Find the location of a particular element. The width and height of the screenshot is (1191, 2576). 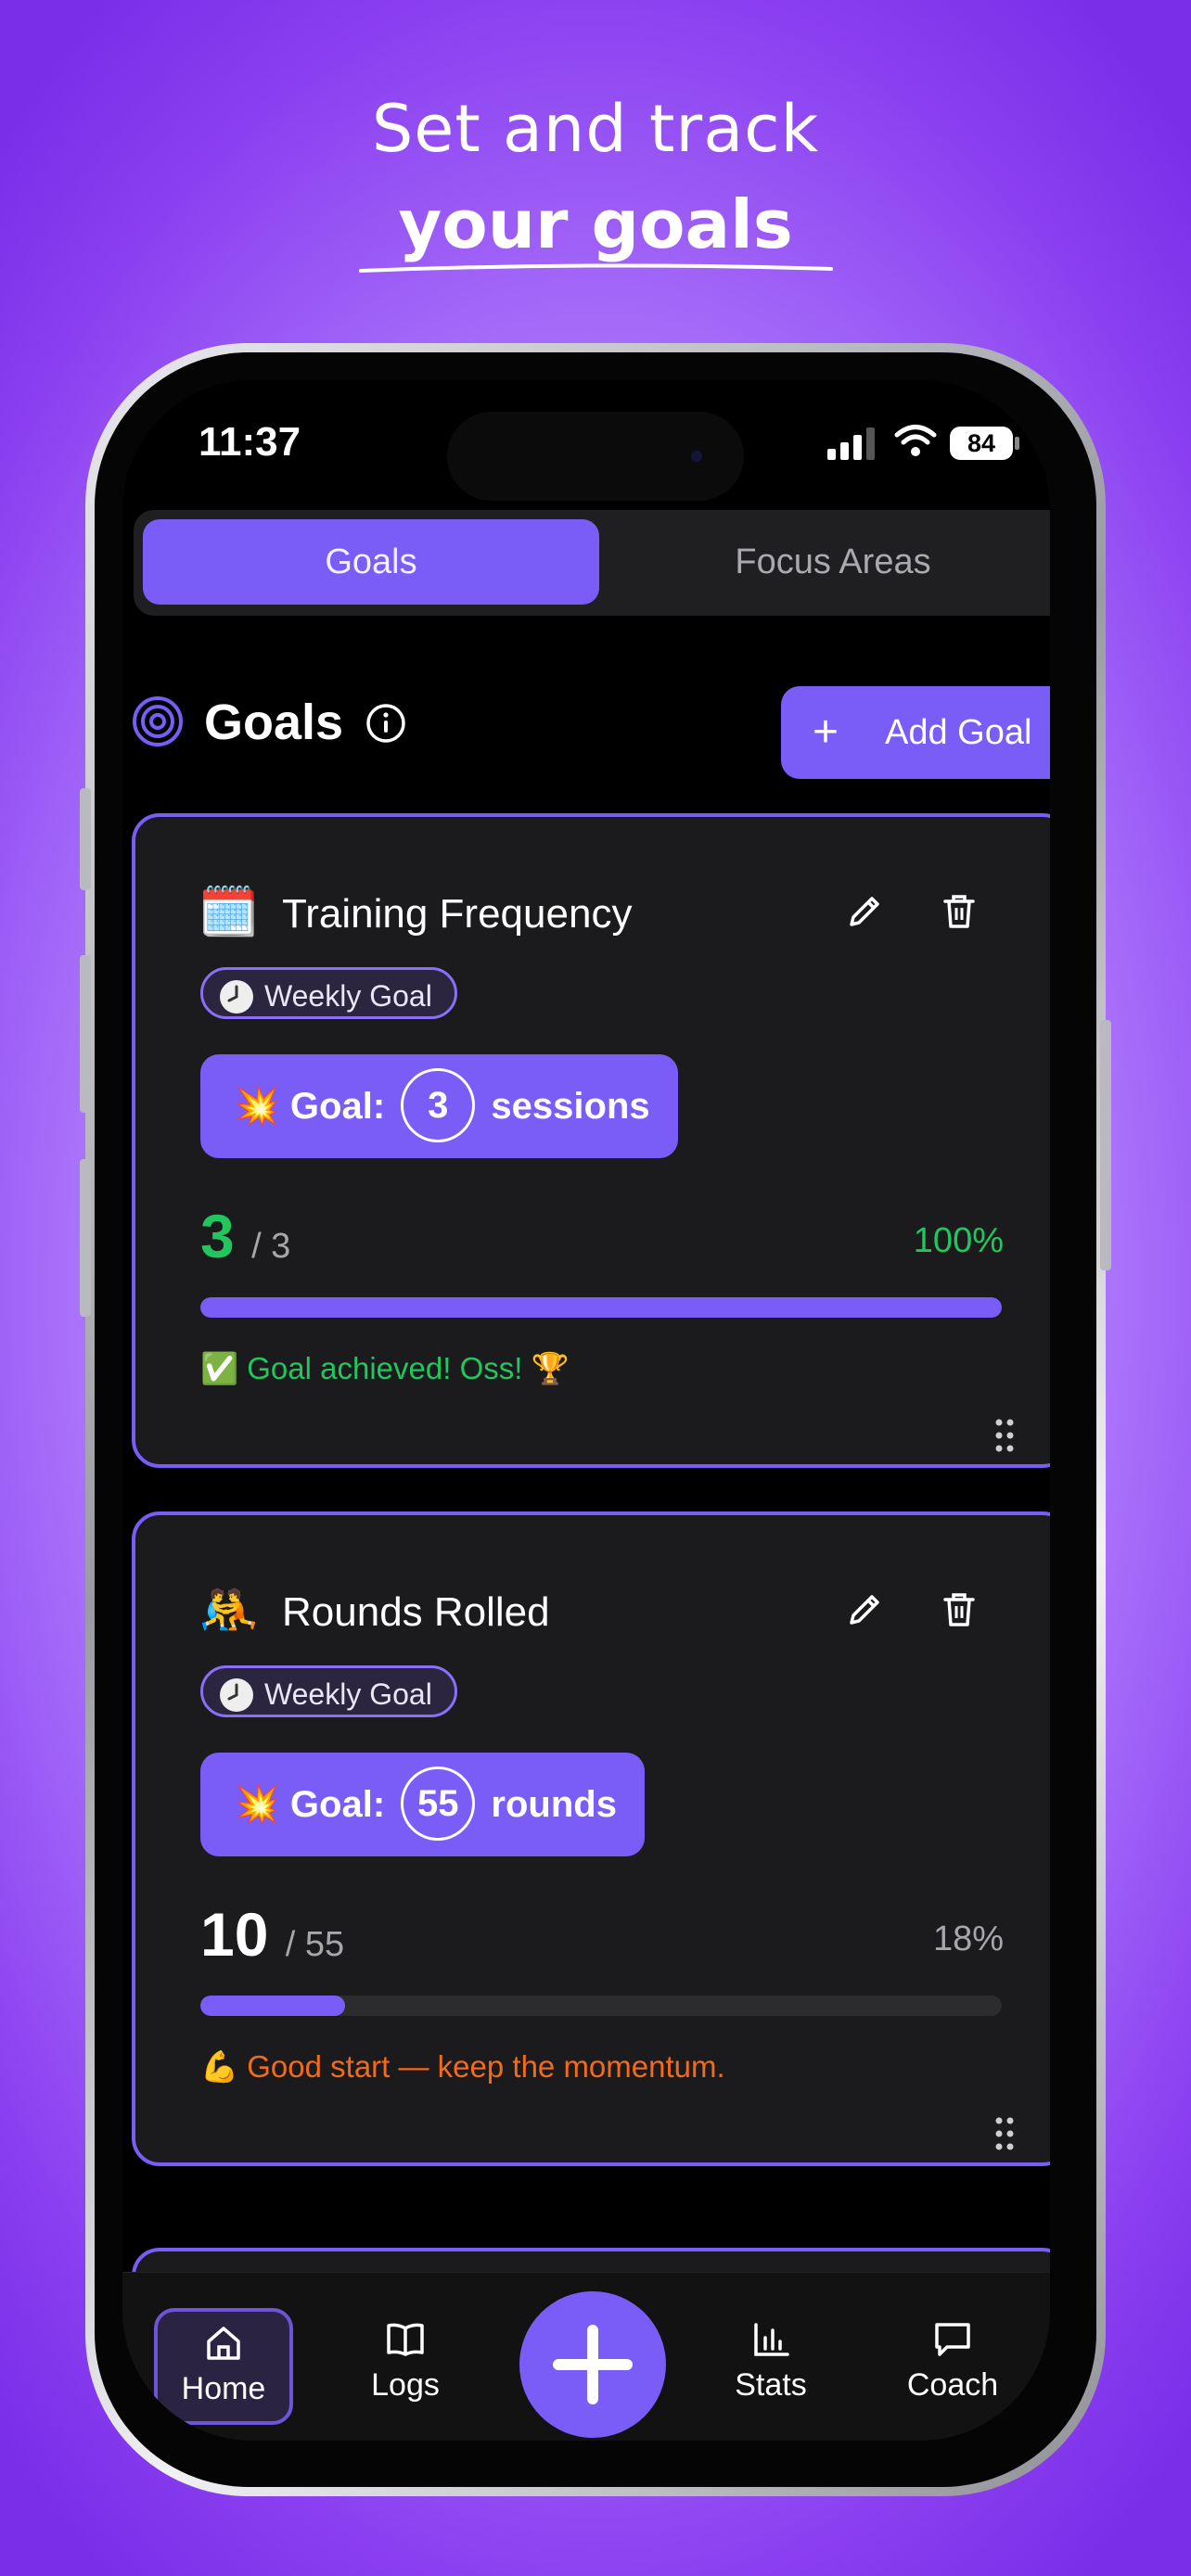

progress-total: / 3 is located at coordinates (271, 1246).